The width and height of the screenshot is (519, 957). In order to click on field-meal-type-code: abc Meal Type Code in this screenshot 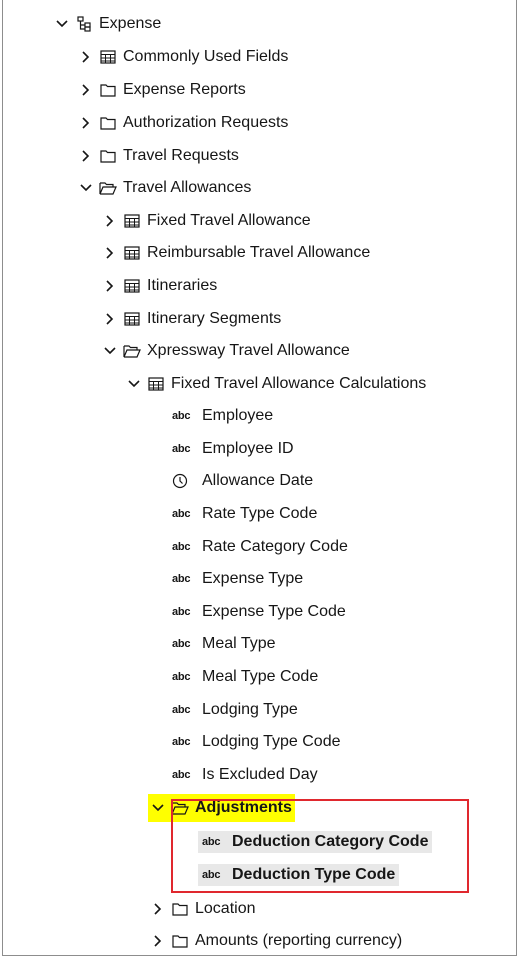, I will do `click(245, 677)`.